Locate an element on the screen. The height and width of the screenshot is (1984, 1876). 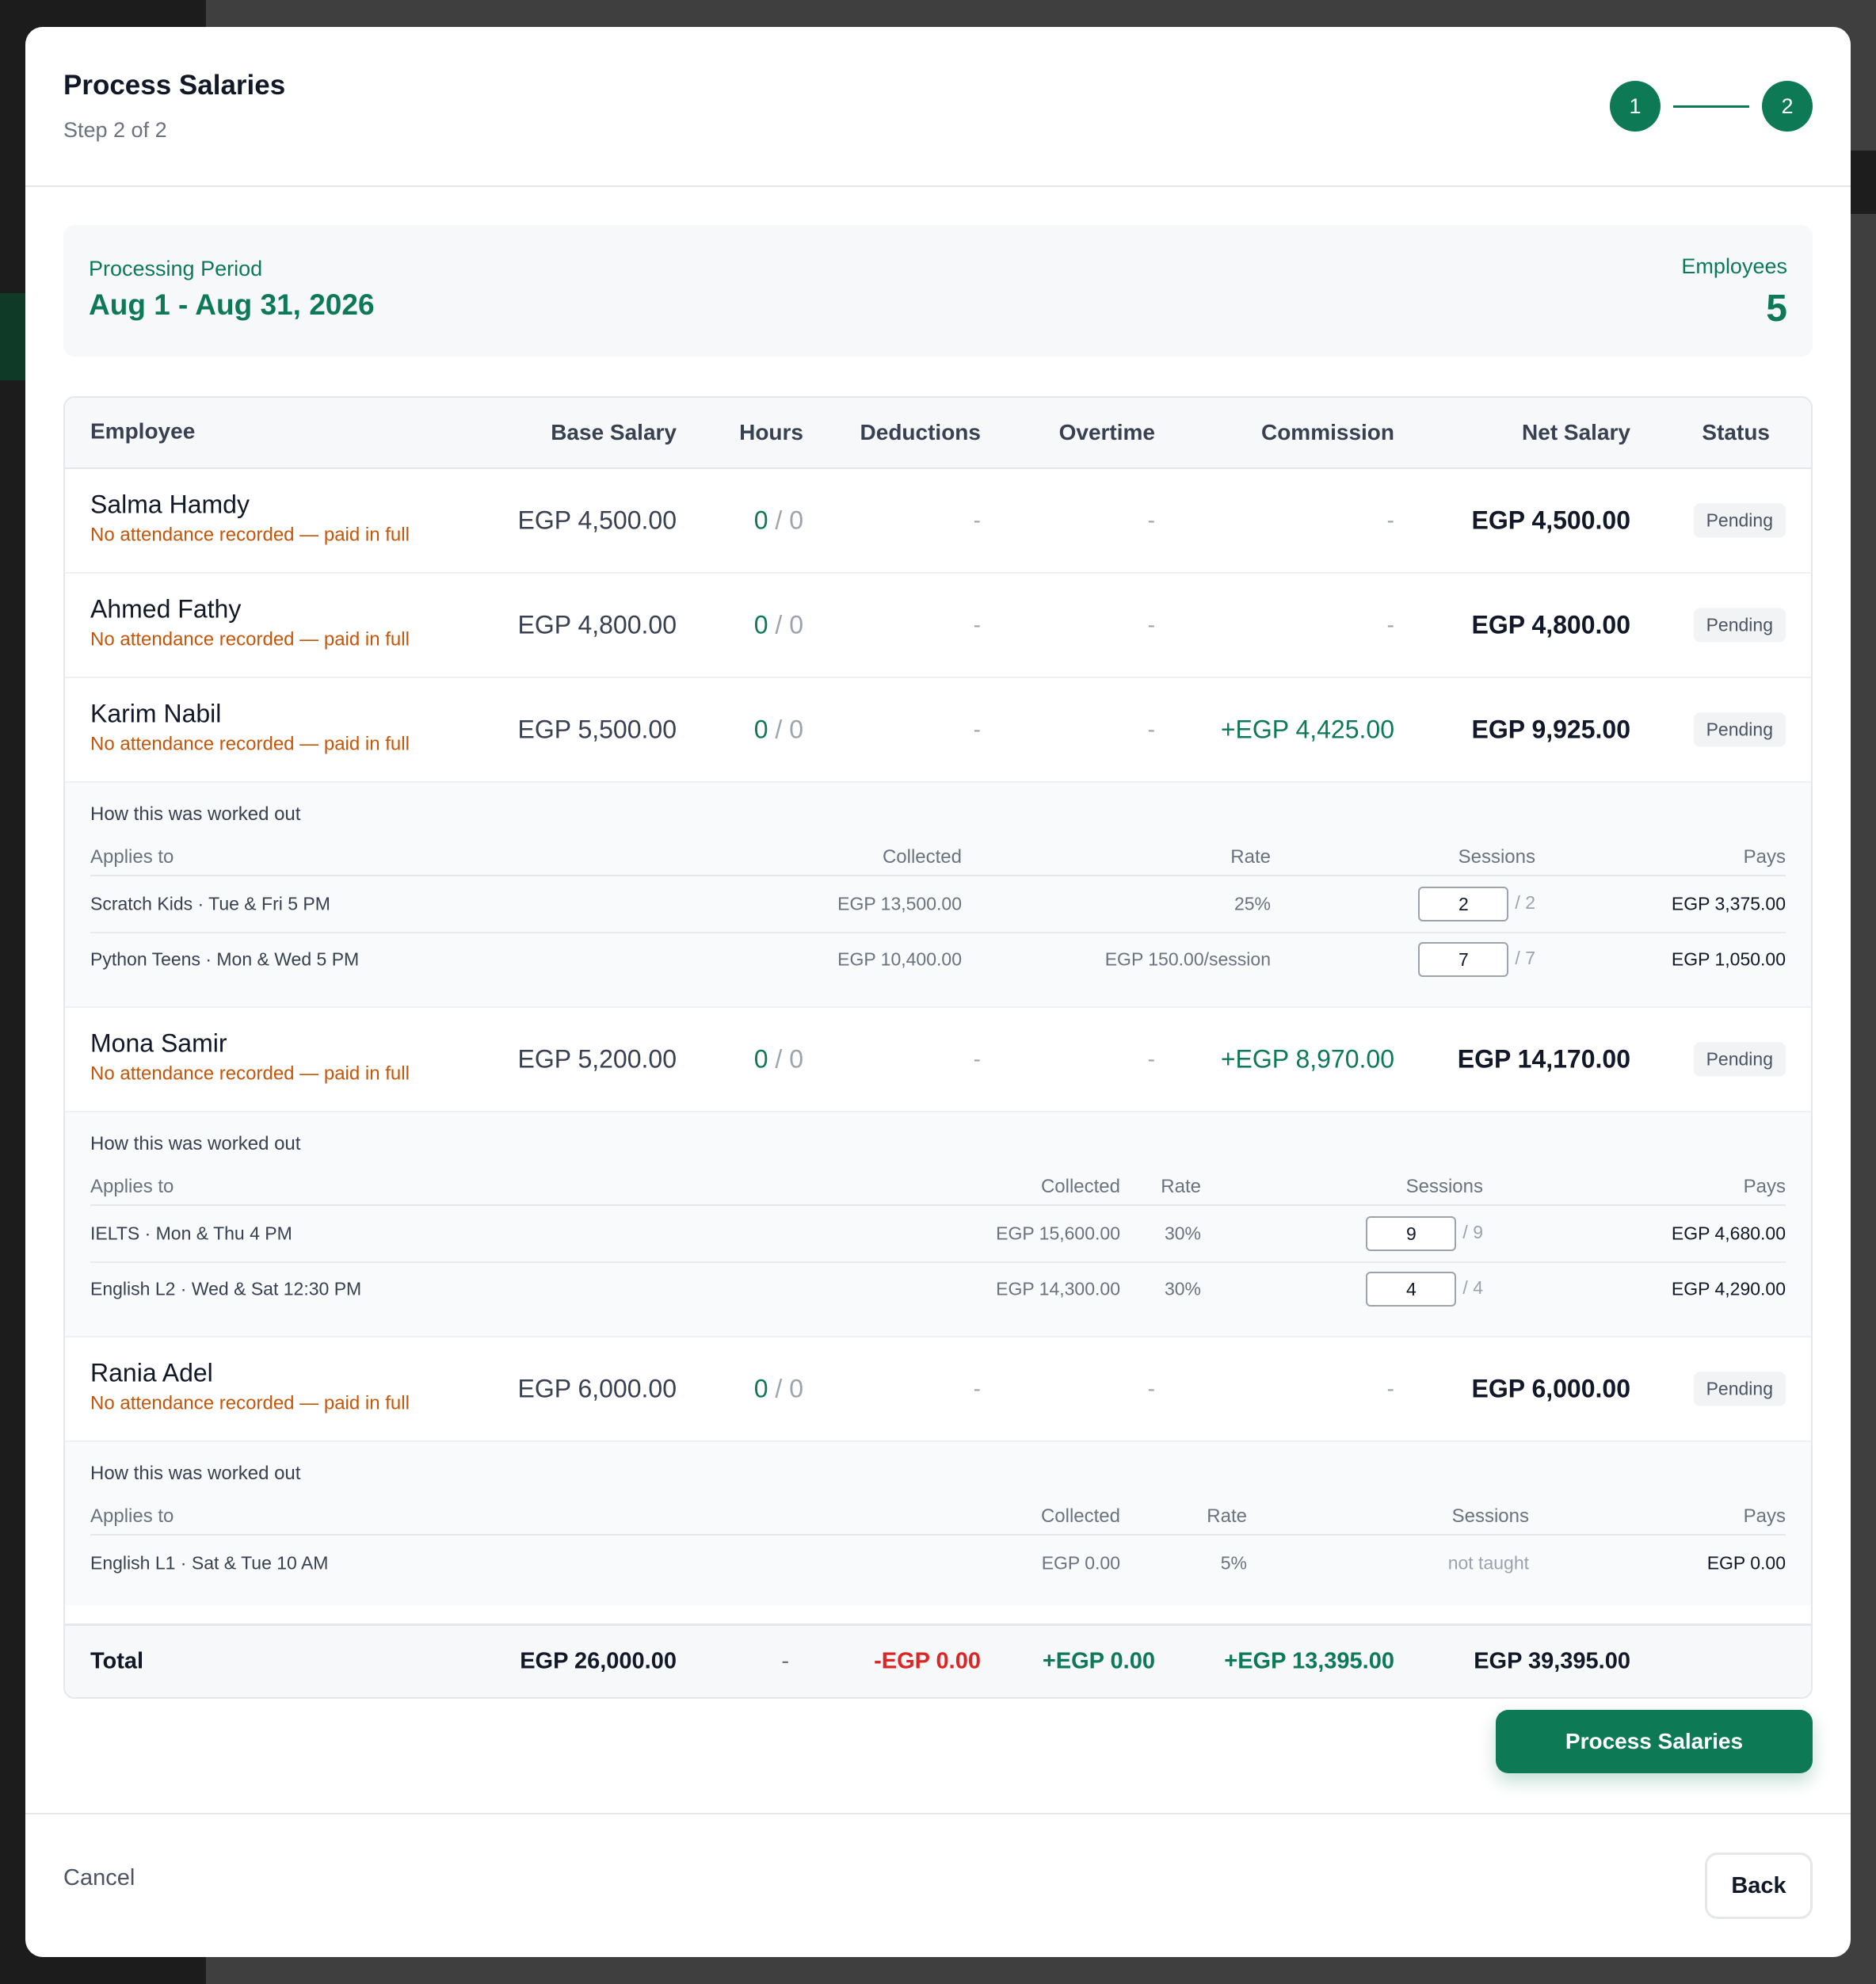
breakdown-sessions: 4/ 4 is located at coordinates (1425, 1289).